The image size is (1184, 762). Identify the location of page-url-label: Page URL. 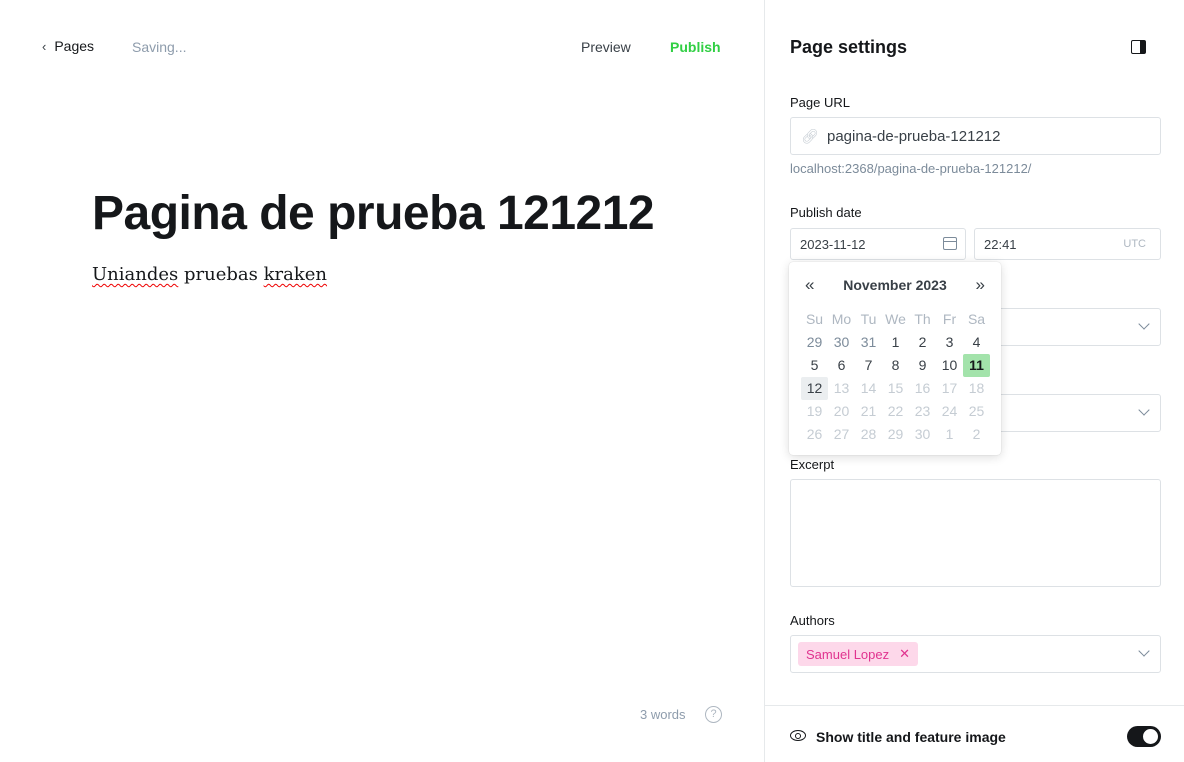
(820, 102).